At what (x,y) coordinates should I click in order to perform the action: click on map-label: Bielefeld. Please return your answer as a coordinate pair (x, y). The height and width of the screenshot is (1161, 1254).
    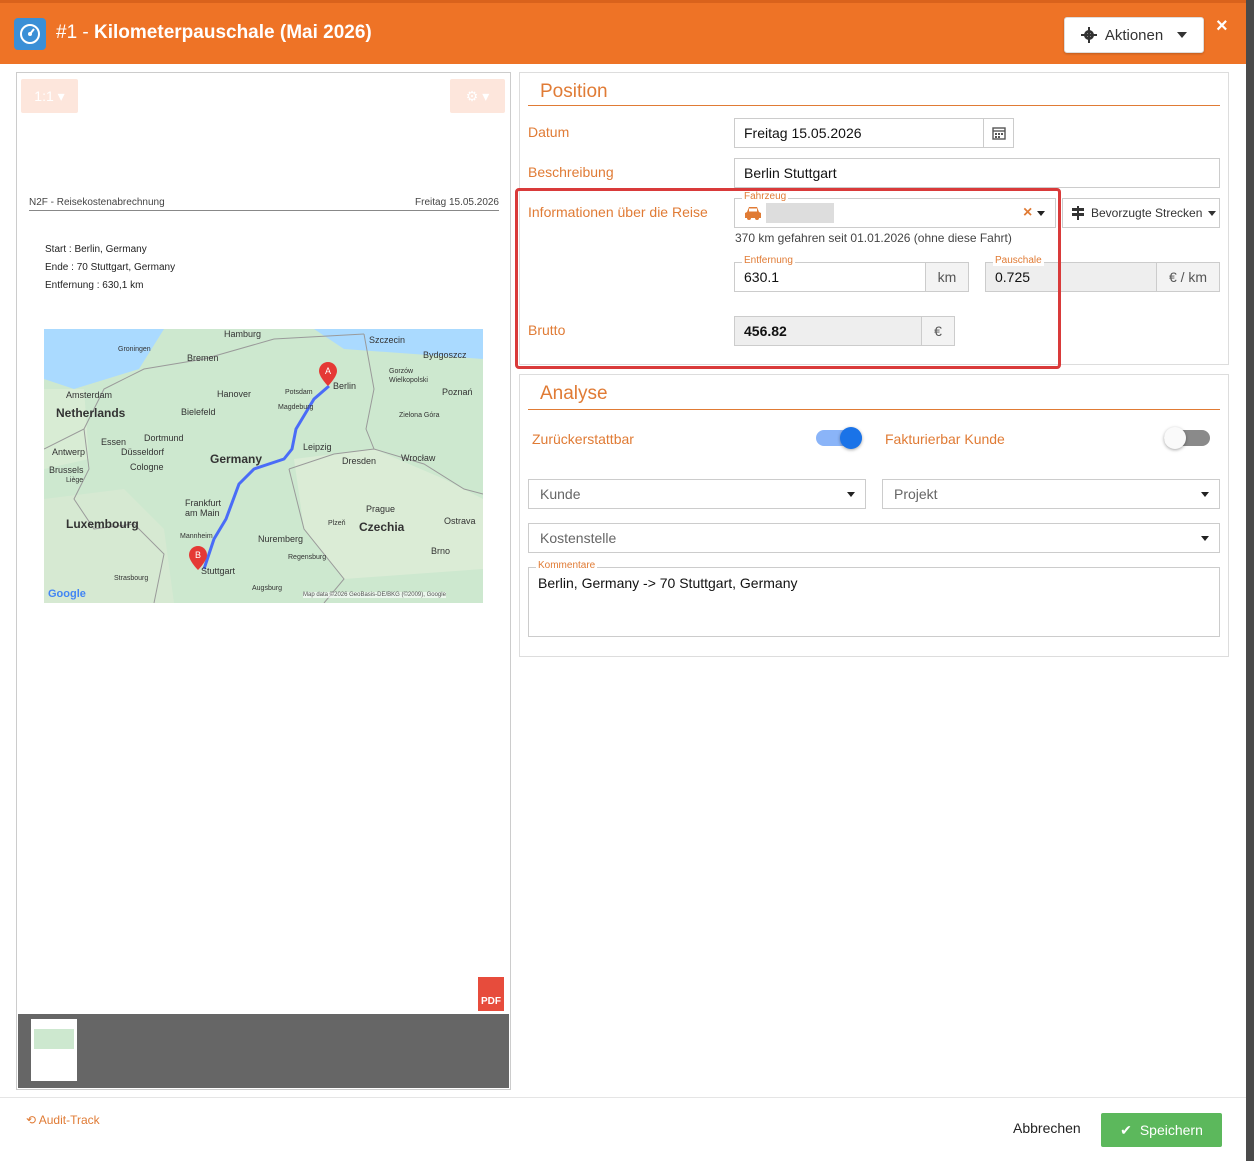
    Looking at the image, I should click on (198, 412).